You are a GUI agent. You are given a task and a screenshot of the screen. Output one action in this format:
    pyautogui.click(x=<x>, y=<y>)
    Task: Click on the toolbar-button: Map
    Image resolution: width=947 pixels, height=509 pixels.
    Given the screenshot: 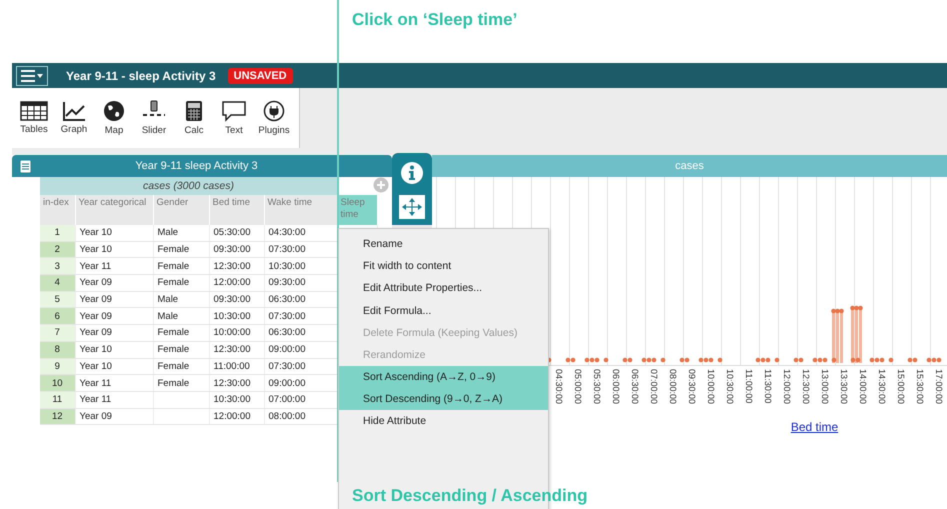 What is the action you would take?
    pyautogui.click(x=114, y=118)
    